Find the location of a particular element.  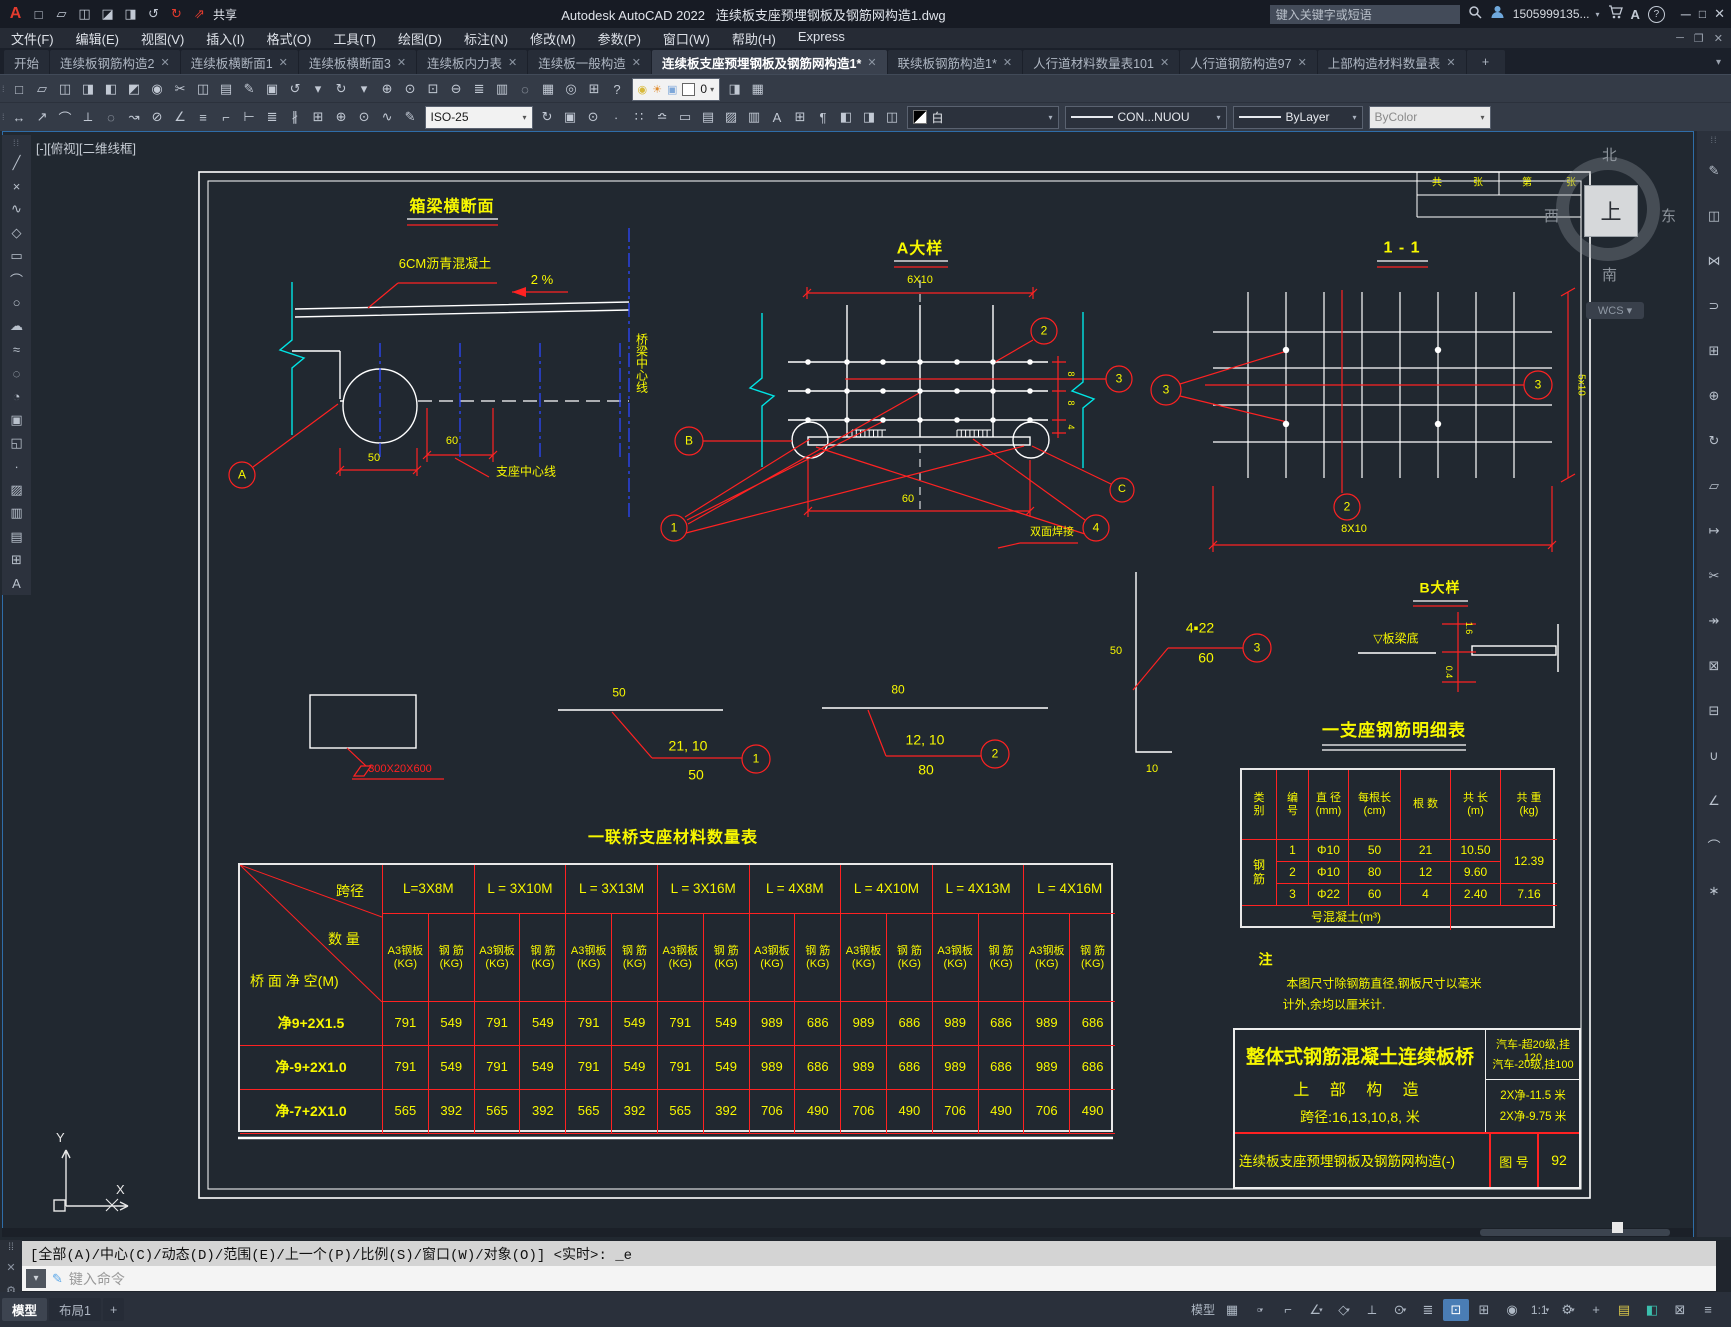

new-icon: □ is located at coordinates (19, 89).